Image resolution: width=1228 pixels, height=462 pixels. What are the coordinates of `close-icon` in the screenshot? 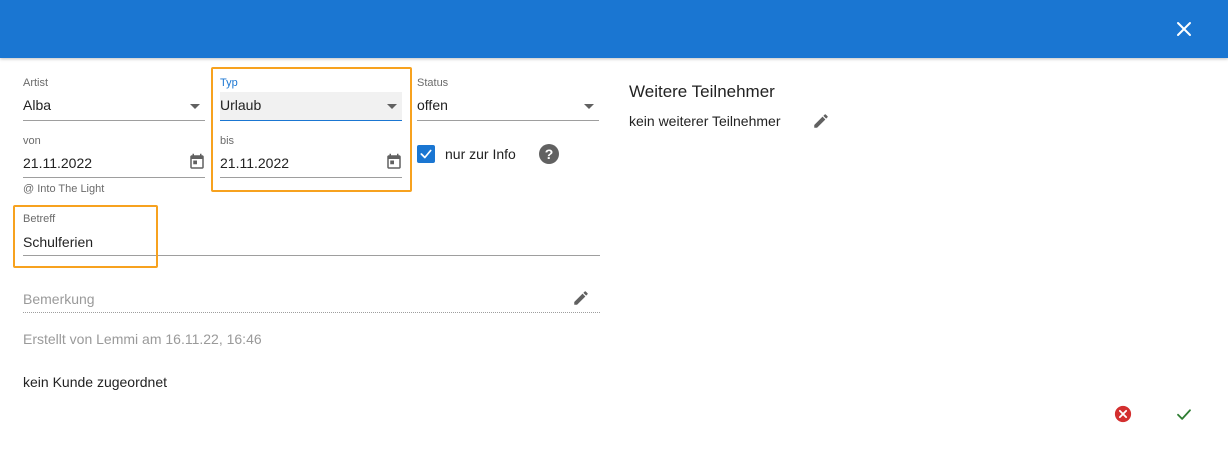 It's located at (1184, 29).